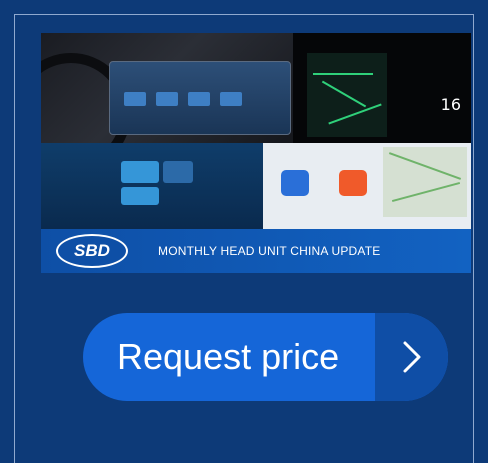 The width and height of the screenshot is (488, 463). Describe the element at coordinates (200, 98) in the screenshot. I see `dashboard-screen` at that location.